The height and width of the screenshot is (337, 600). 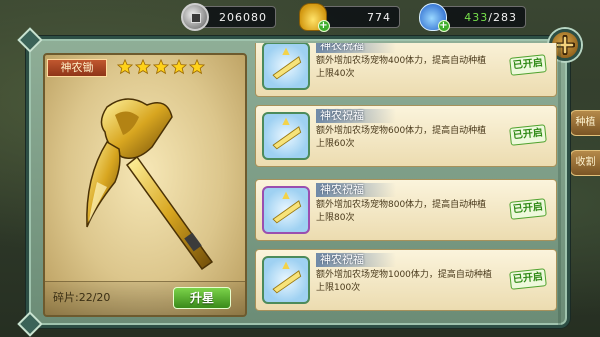 I want to click on blessing-row: 神农祝福 额外增加农场宠物800体力，提高自动种植上限80次 已开启, so click(x=406, y=210).